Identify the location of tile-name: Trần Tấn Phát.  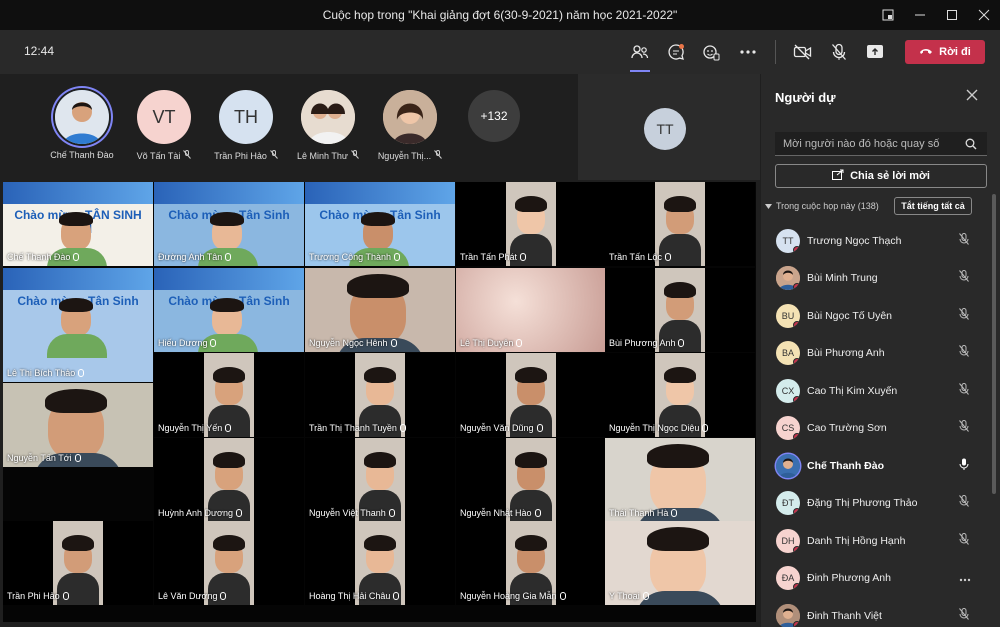
(489, 257).